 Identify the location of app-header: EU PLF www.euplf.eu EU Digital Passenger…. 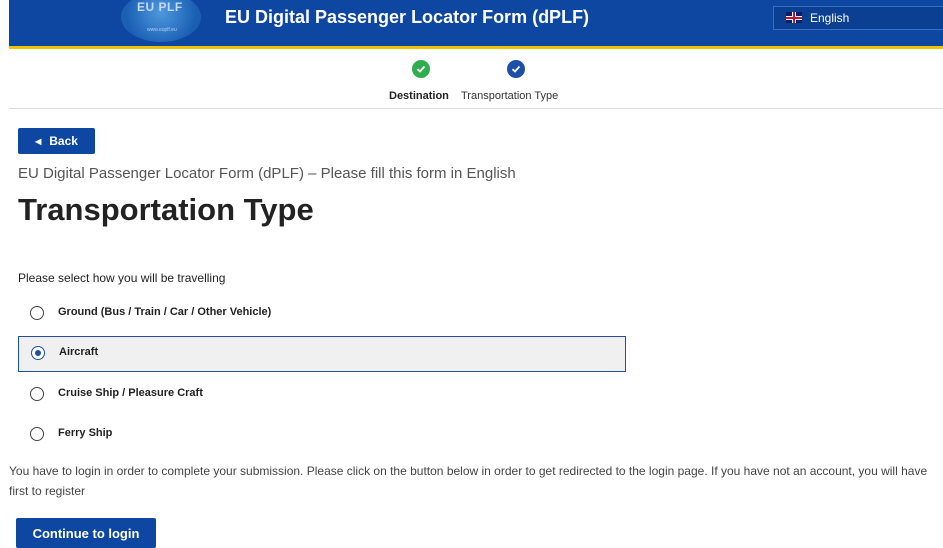
(476, 24).